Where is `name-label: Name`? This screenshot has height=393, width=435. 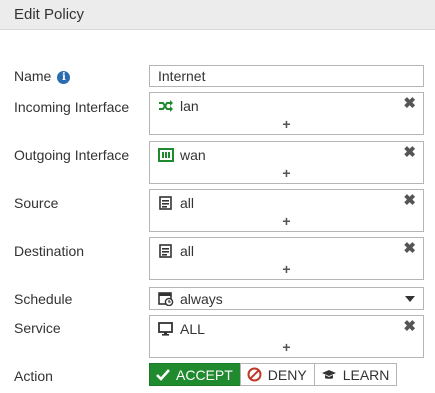
name-label: Name is located at coordinates (33, 76).